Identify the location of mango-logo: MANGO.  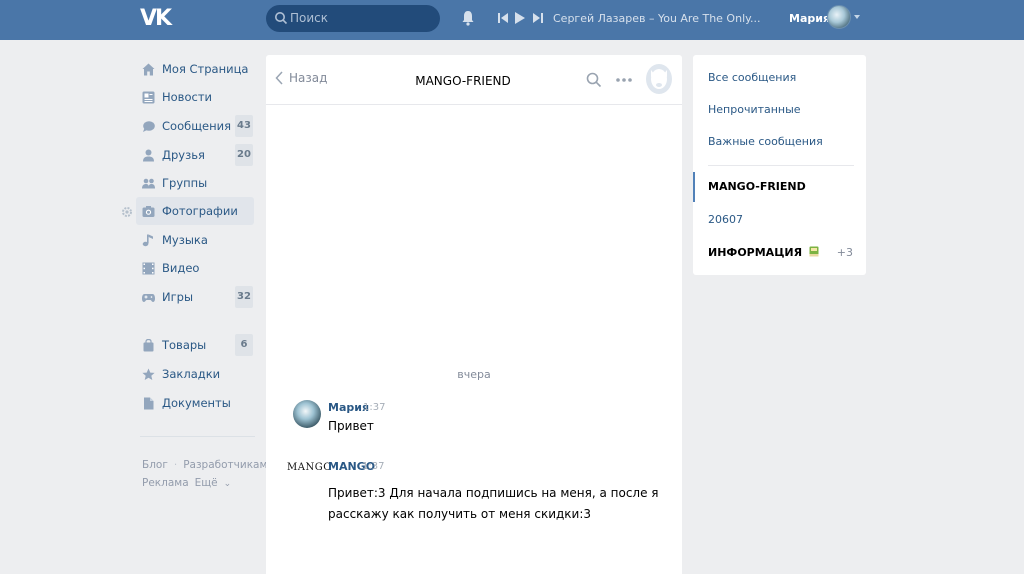
(309, 467).